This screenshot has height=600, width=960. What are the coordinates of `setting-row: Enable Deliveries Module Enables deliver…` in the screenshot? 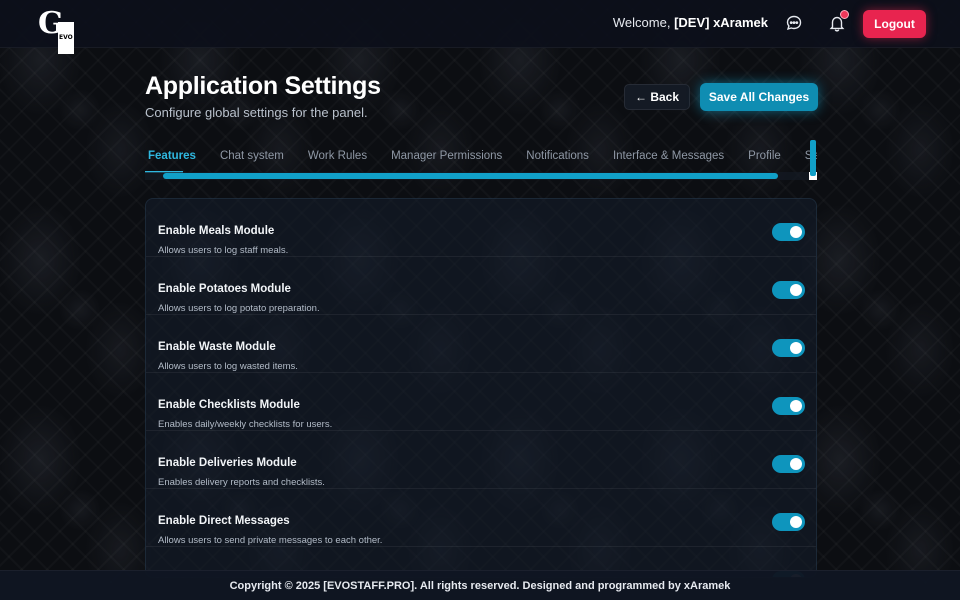 It's located at (481, 460).